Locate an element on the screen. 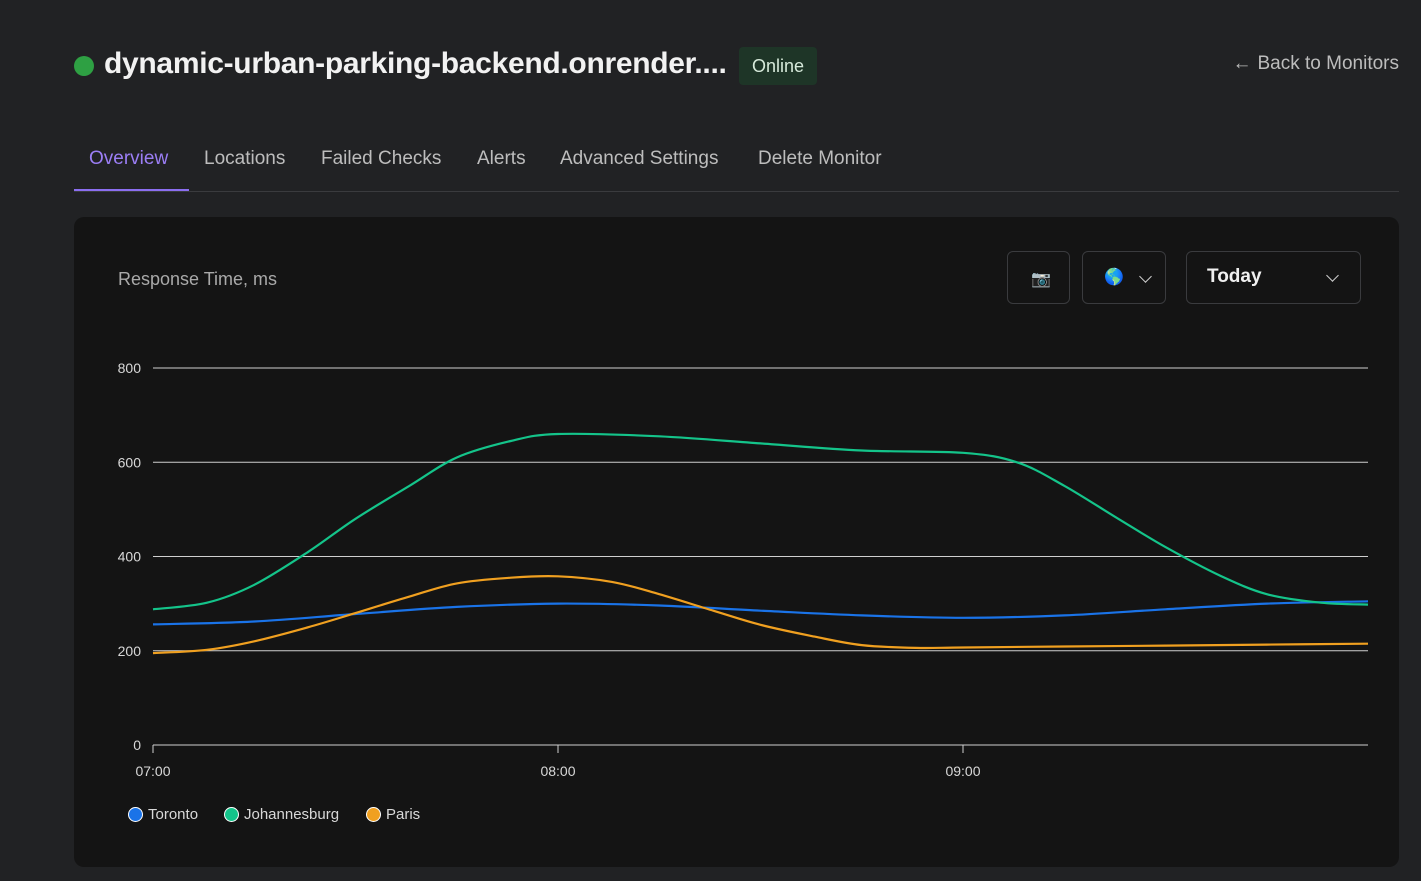  series-line-toronto is located at coordinates (760, 613).